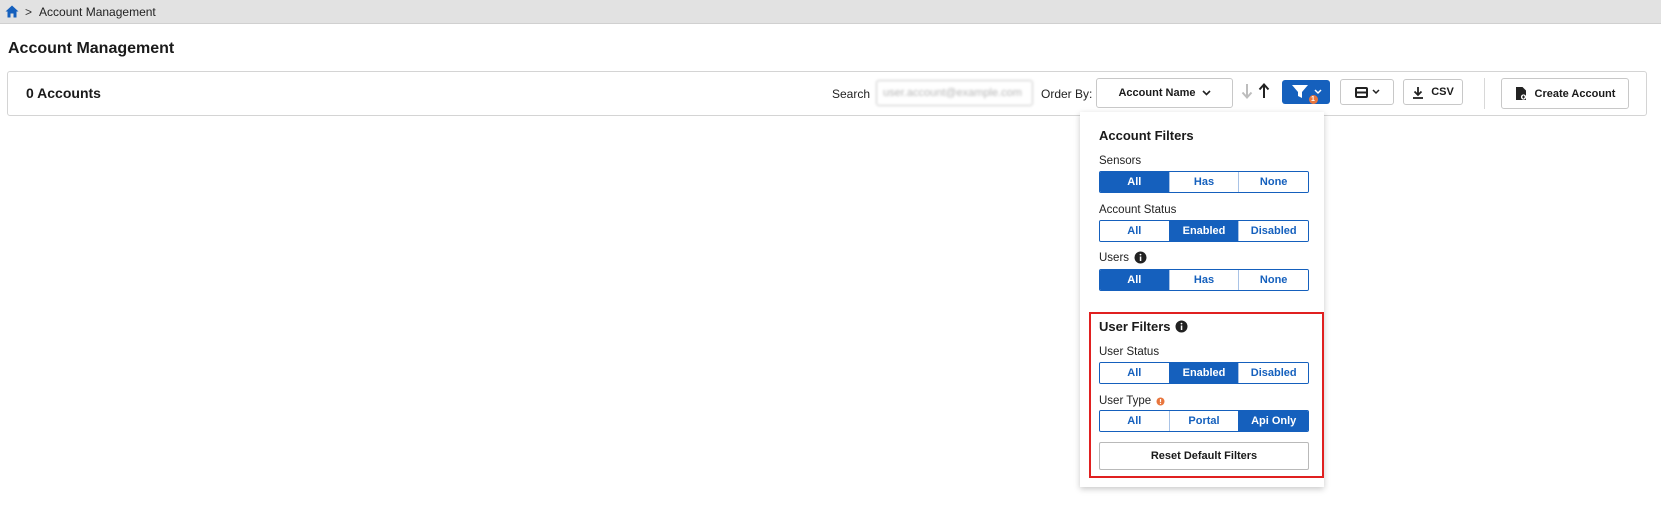 The width and height of the screenshot is (1661, 513). What do you see at coordinates (1273, 182) in the screenshot?
I see `sensors-option-none: None` at bounding box center [1273, 182].